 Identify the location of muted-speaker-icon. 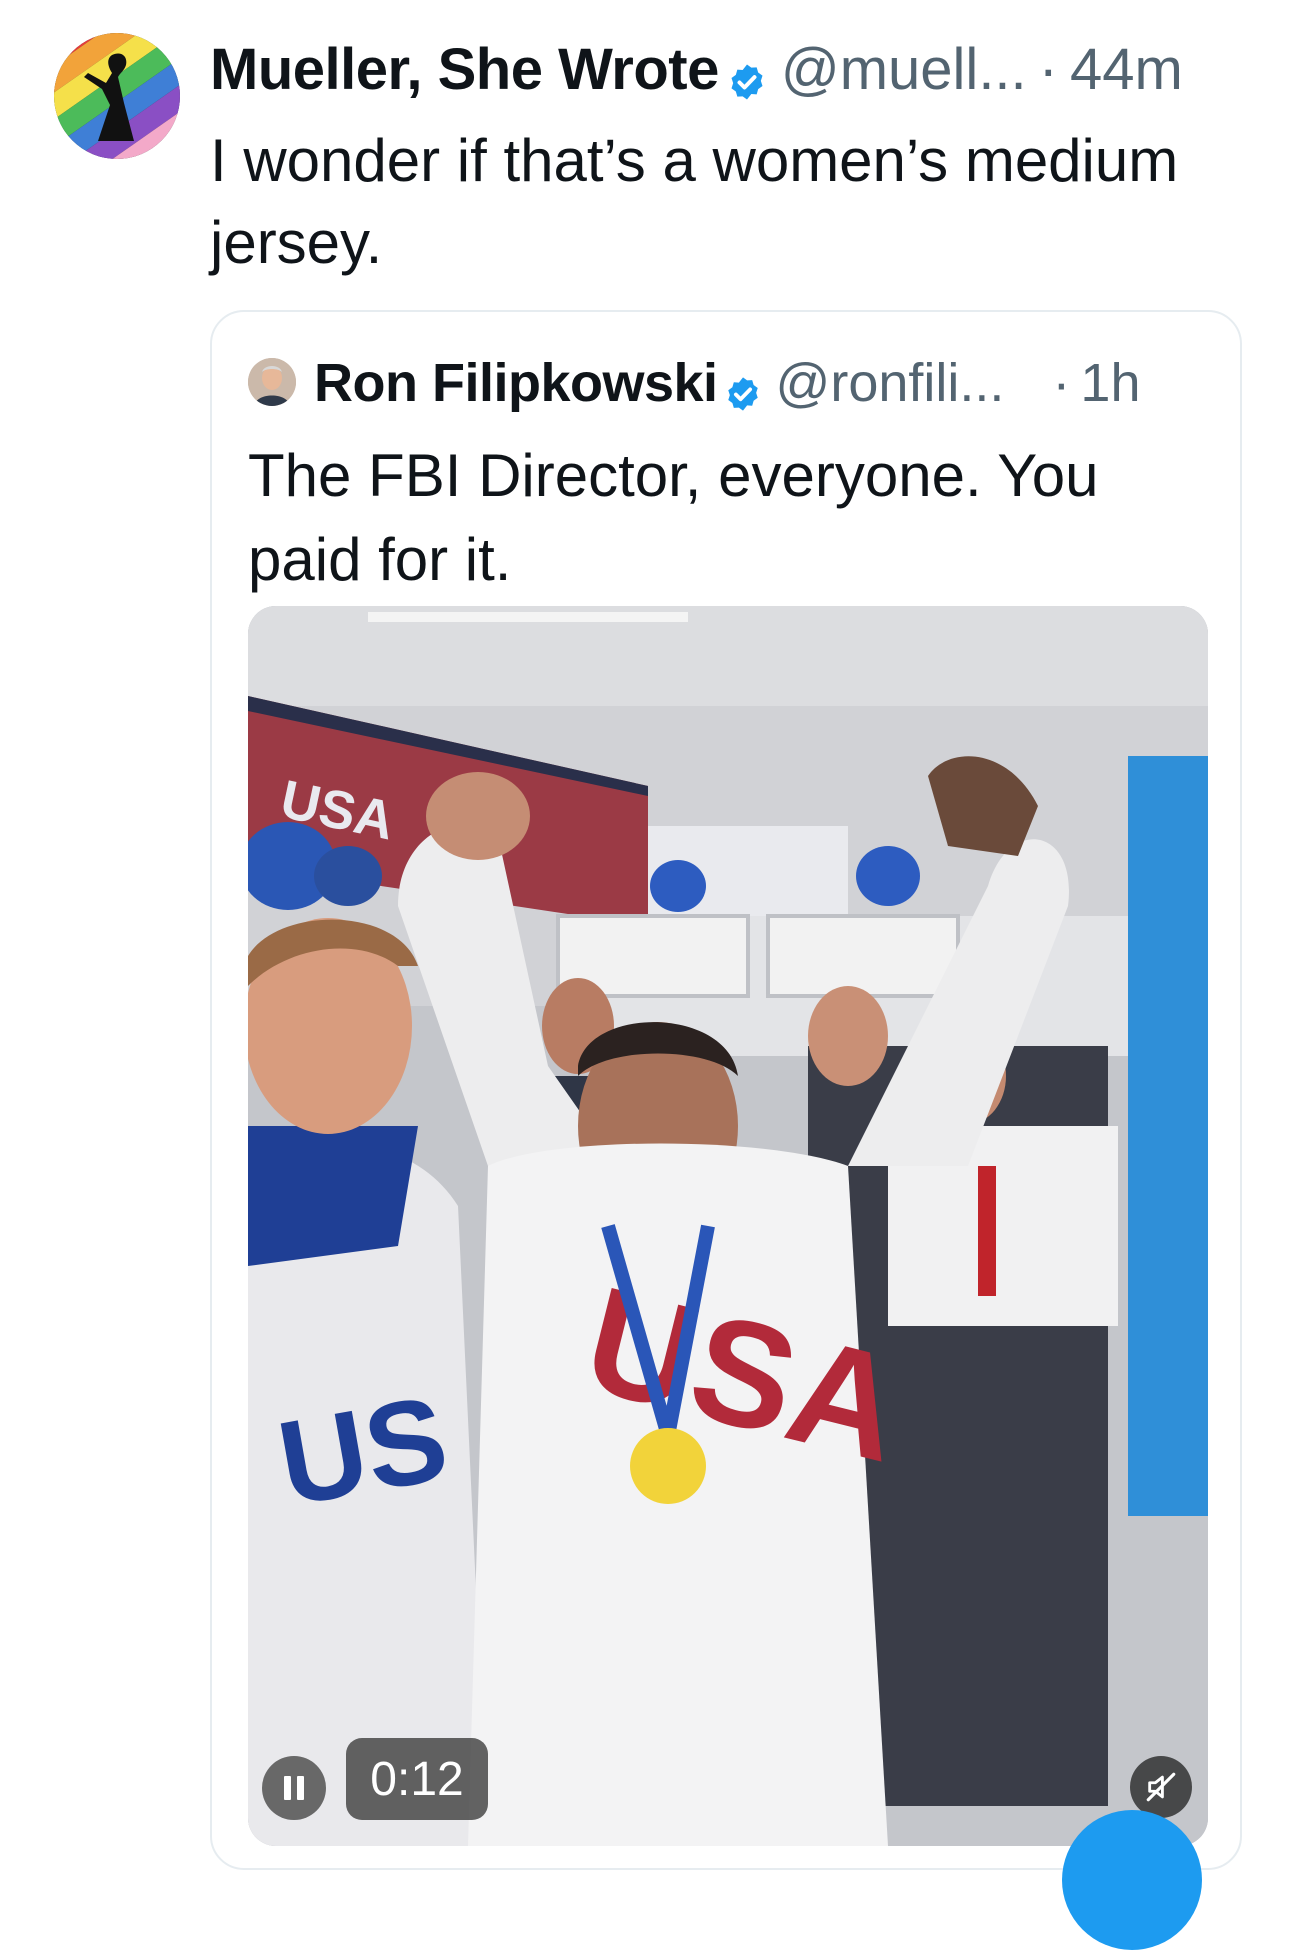
(1161, 1787).